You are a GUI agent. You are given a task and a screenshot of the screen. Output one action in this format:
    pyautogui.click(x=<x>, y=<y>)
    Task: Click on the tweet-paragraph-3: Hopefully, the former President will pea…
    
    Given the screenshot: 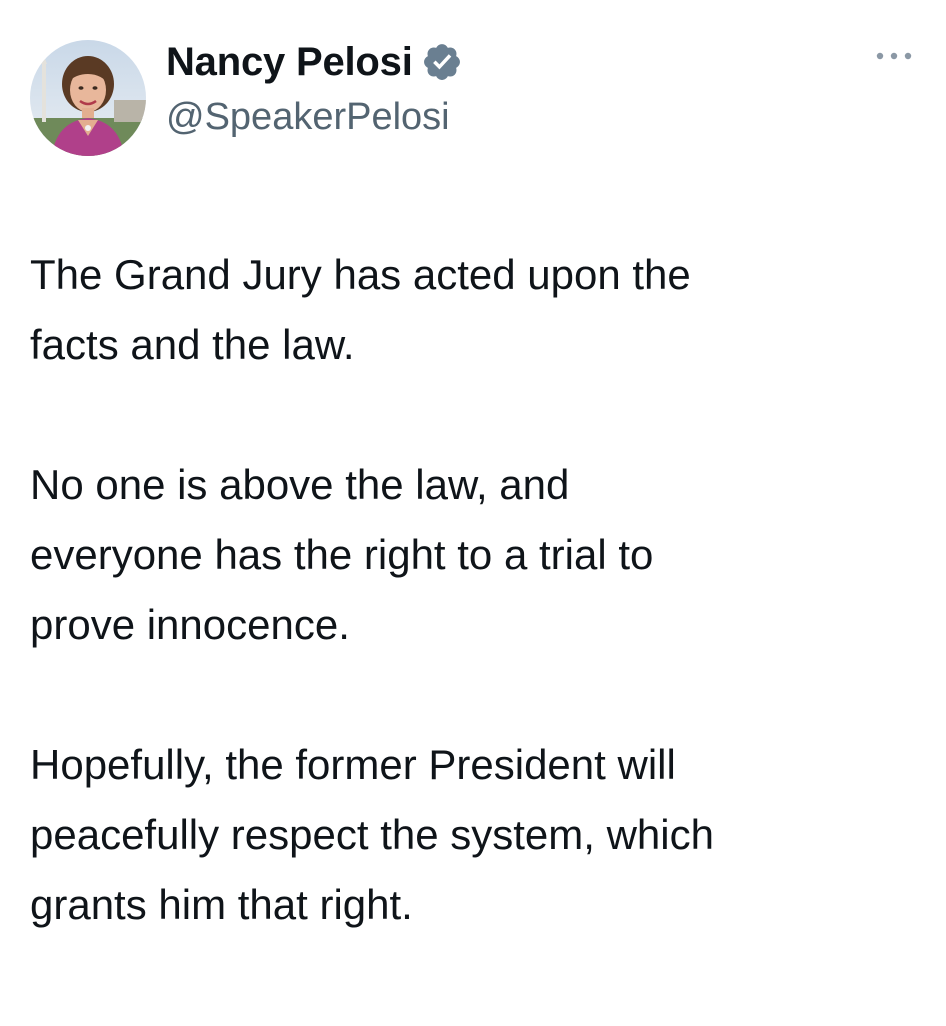 What is the action you would take?
    pyautogui.click(x=372, y=834)
    